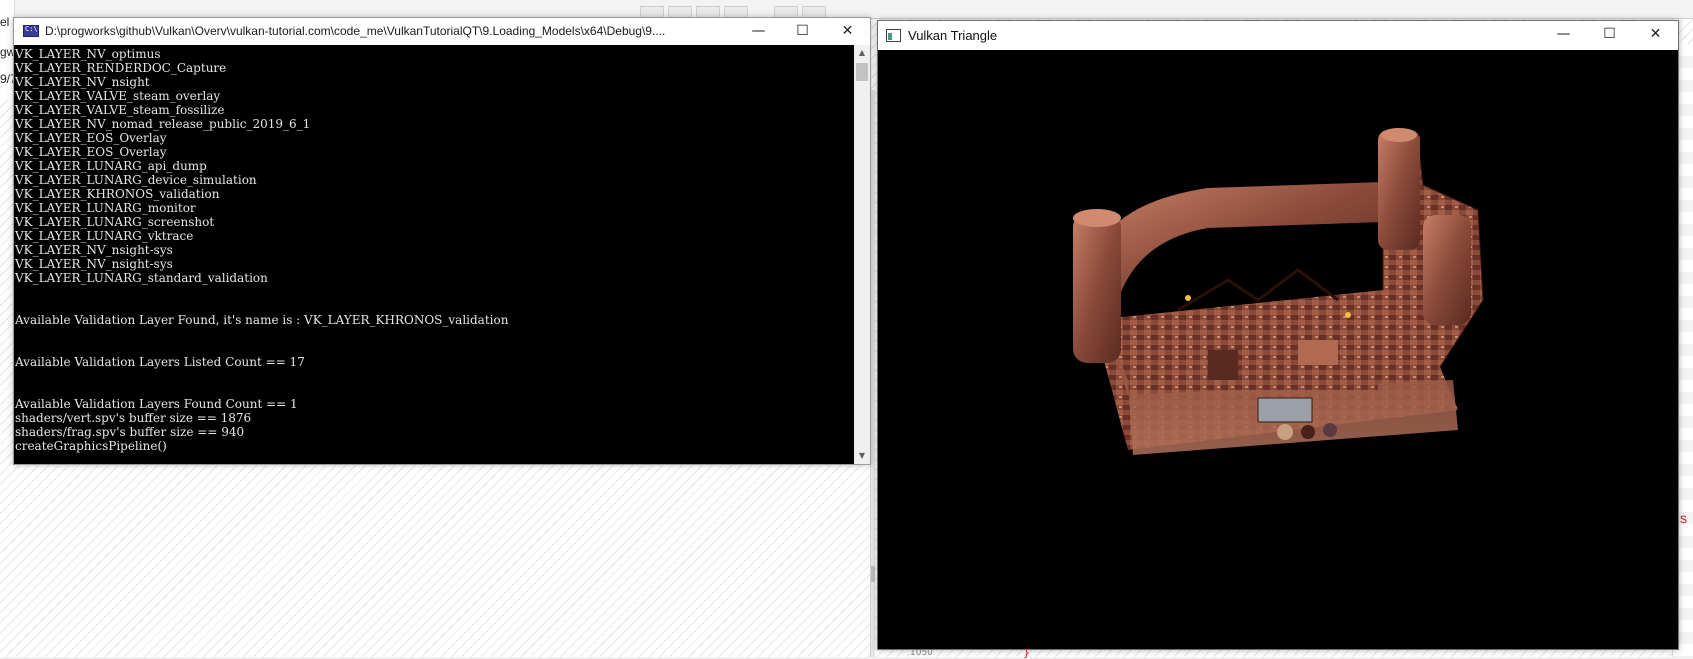  Describe the element at coordinates (862, 254) in the screenshot. I see `console-scrollbar: ▲ ▼` at that location.